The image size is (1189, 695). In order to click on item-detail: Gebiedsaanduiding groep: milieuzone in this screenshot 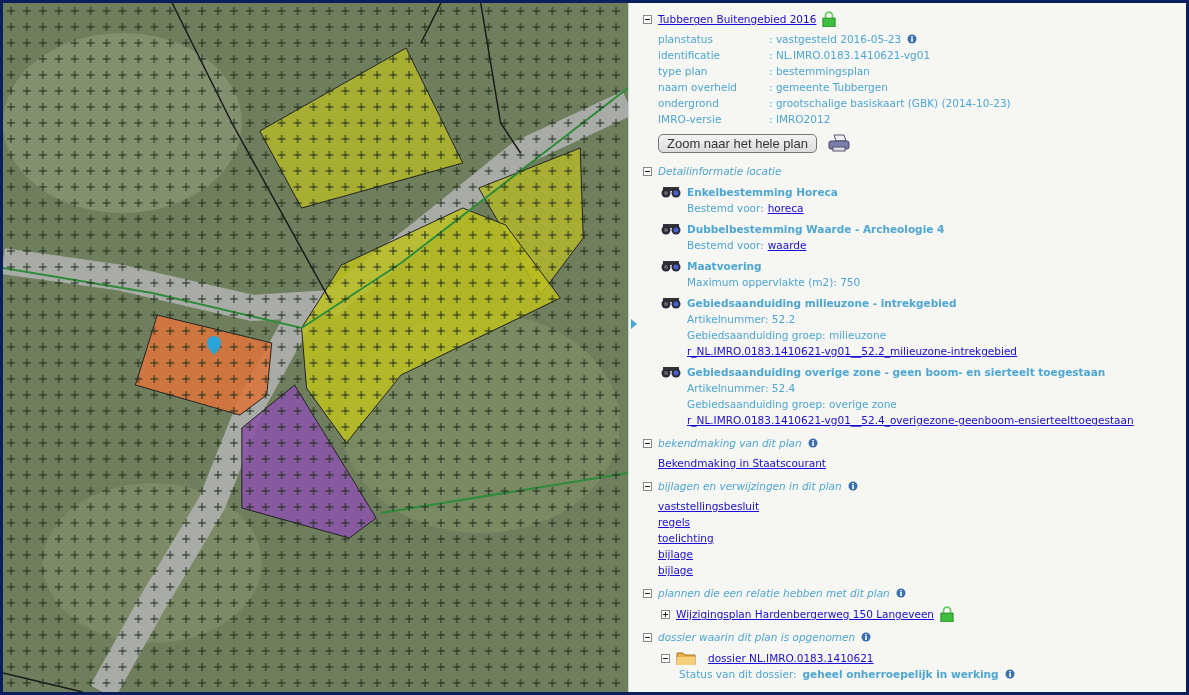, I will do `click(787, 335)`.